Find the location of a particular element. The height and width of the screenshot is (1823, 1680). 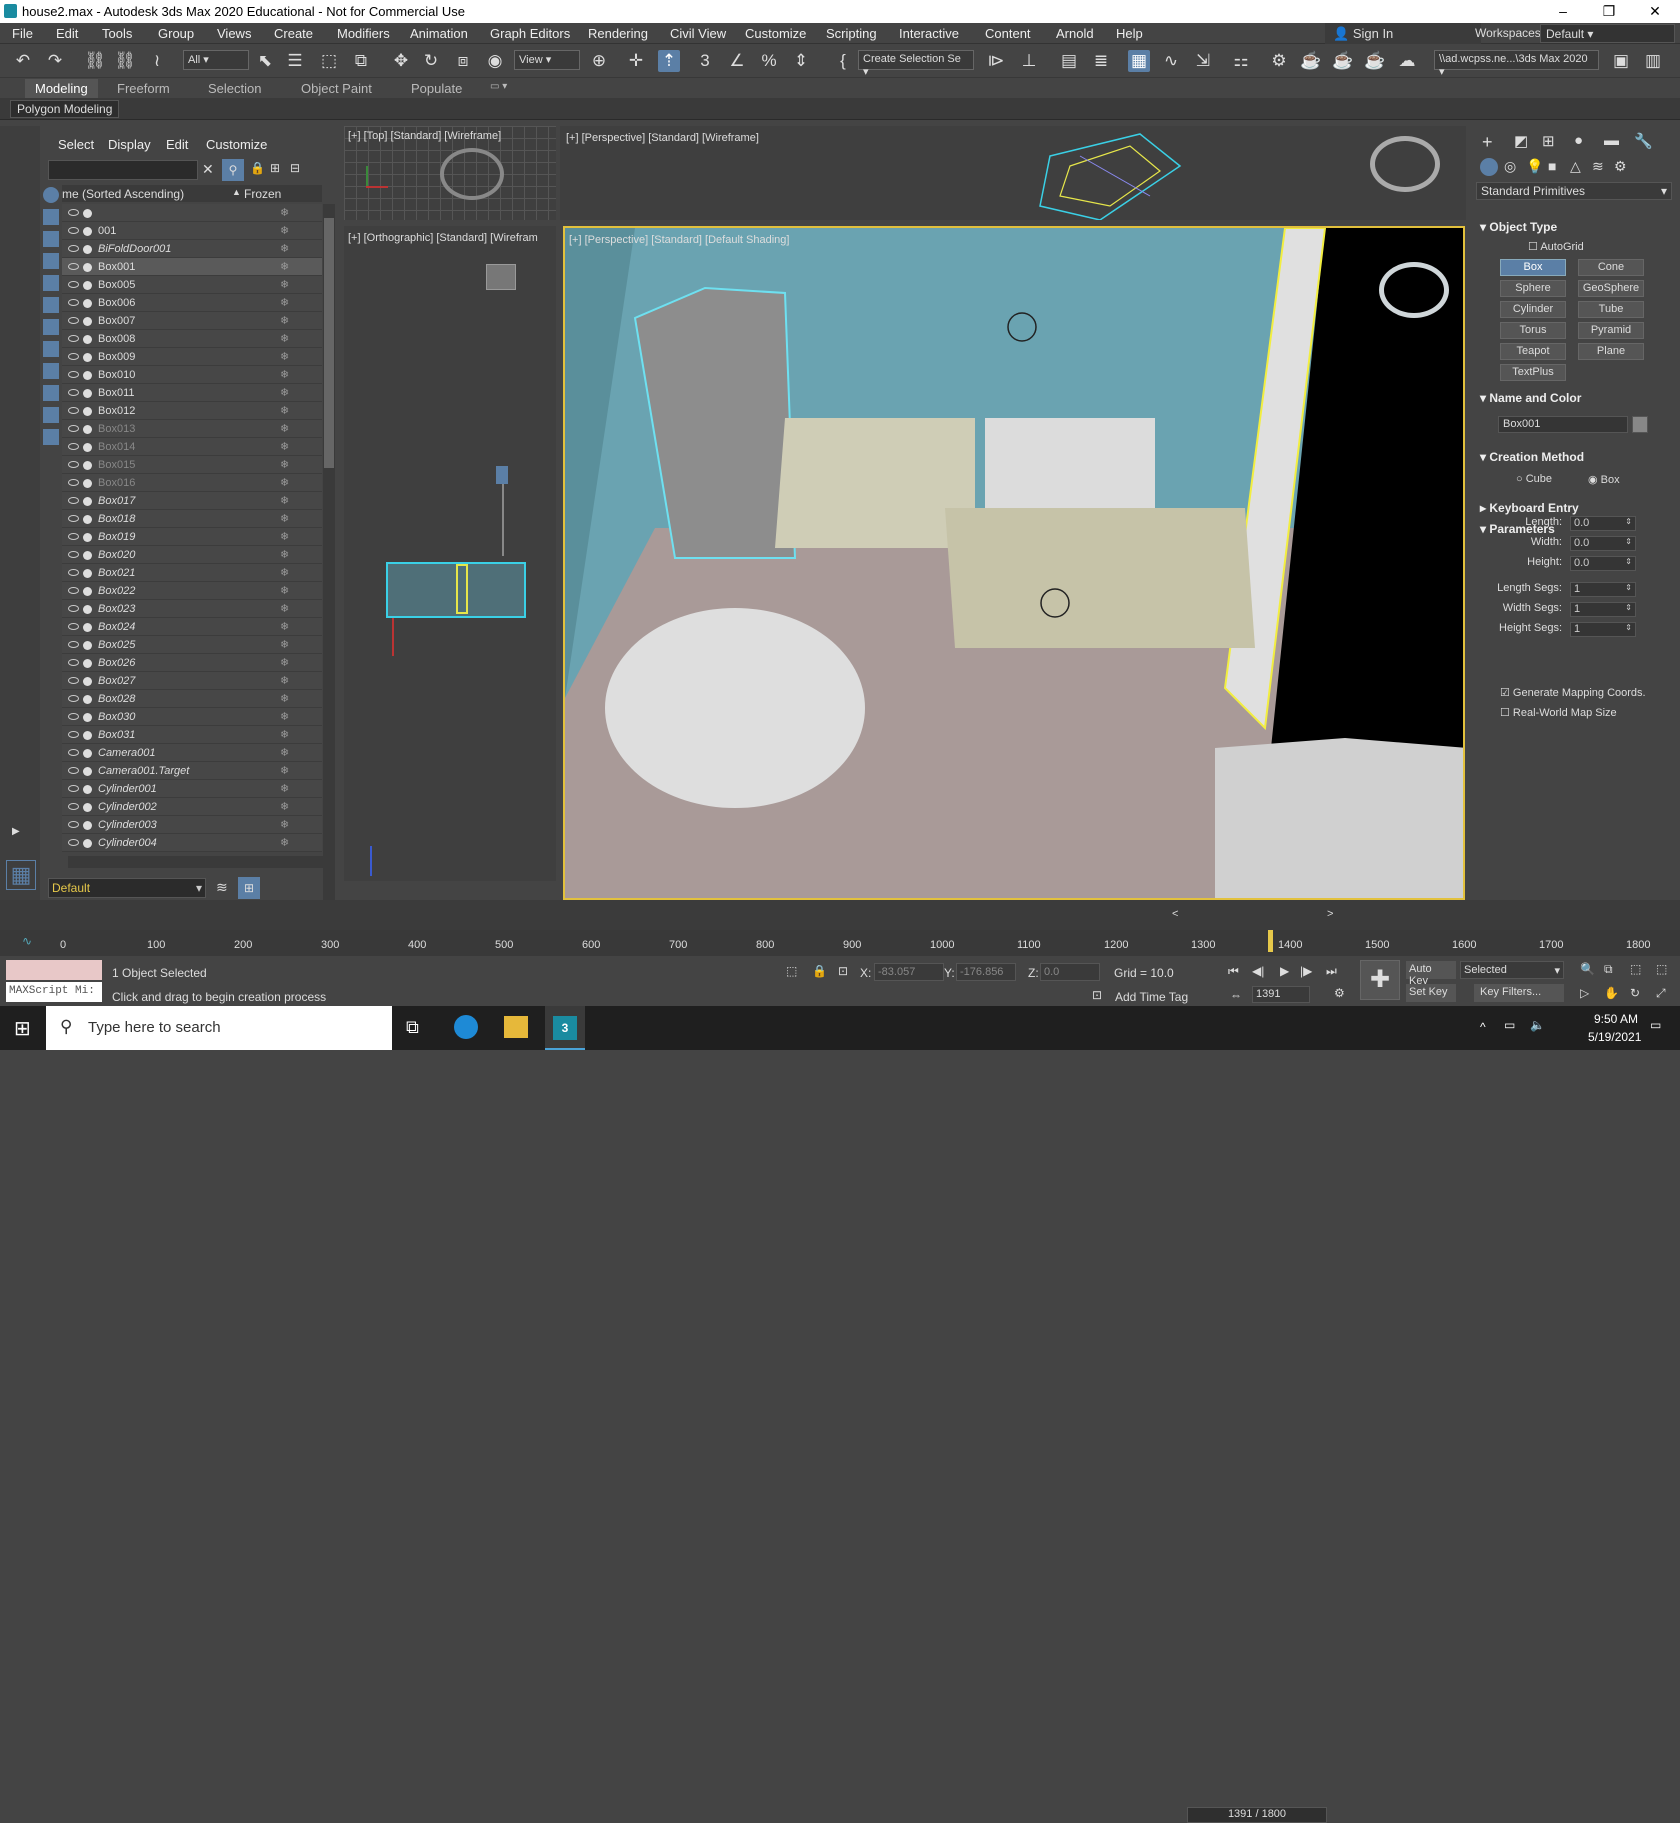

table-row: Box007 ❄ is located at coordinates (192, 321).